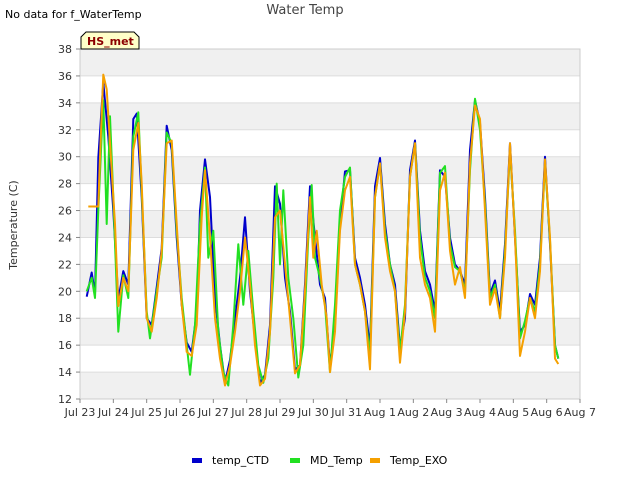 The width and height of the screenshot is (640, 480). Describe the element at coordinates (304, 10) in the screenshot. I see `chart-title: Water Temp` at that location.